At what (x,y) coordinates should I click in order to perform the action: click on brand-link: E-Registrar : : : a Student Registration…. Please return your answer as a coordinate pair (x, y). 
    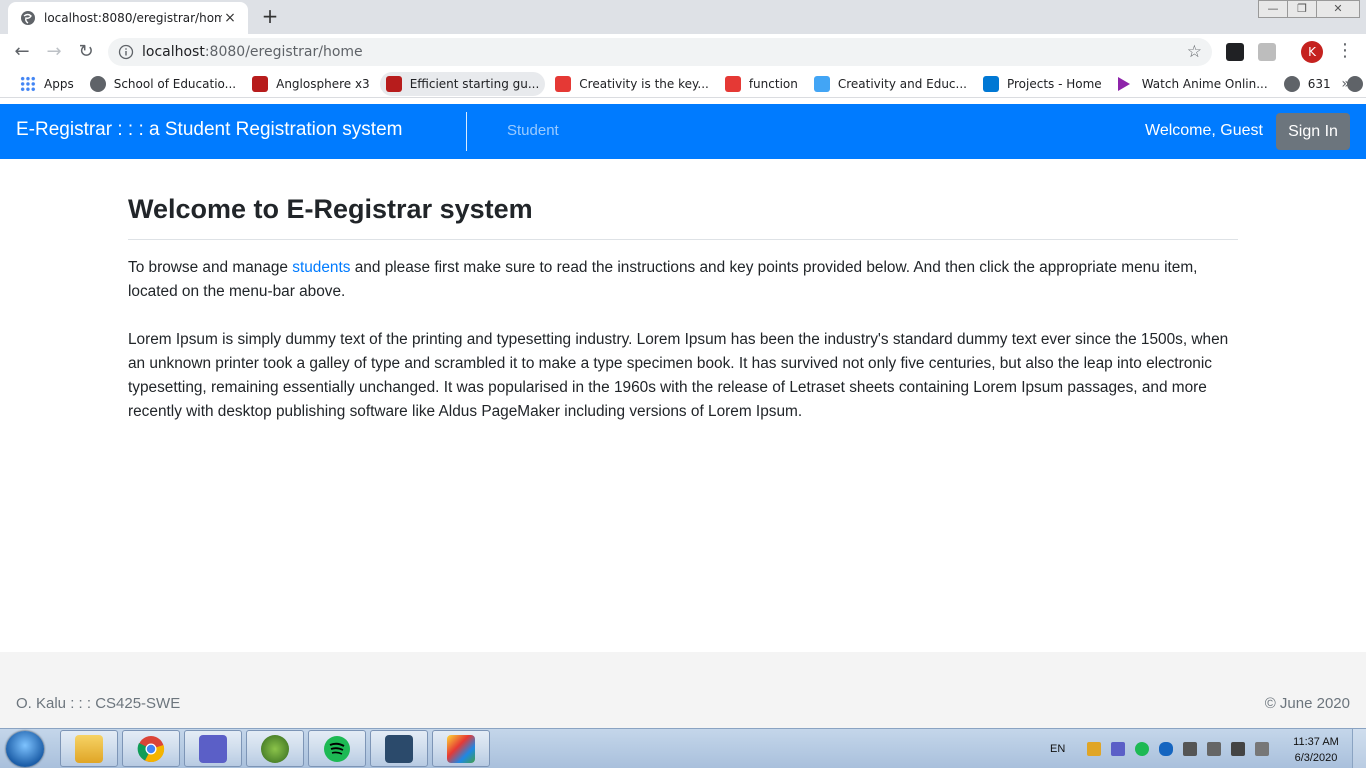
    Looking at the image, I should click on (209, 130).